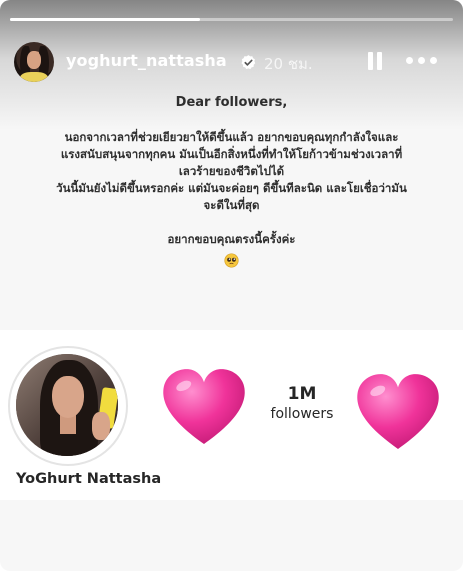  Describe the element at coordinates (375, 61) in the screenshot. I see `pause-icon` at that location.